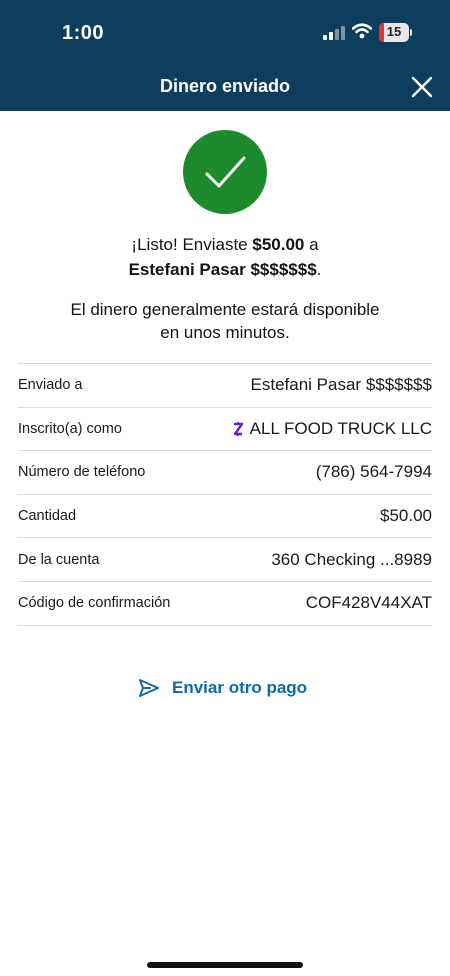  What do you see at coordinates (351, 559) in the screenshot?
I see `detail-value: 360 Checking ...8989` at bounding box center [351, 559].